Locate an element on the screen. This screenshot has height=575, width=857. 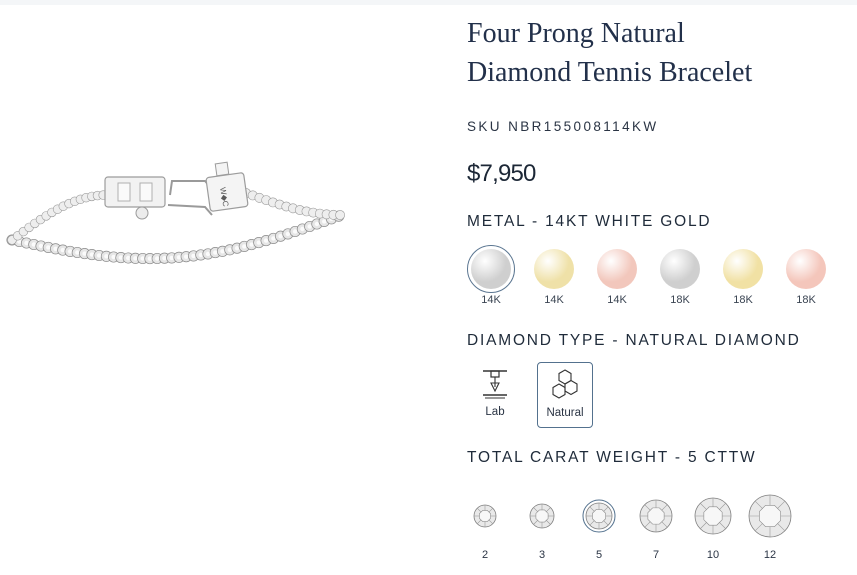
product-title-line1: Four Prong Natural is located at coordinates (576, 33).